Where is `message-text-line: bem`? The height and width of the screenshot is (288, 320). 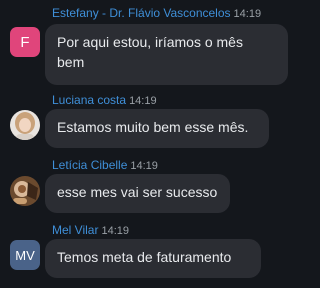
message-text-line: bem is located at coordinates (71, 62).